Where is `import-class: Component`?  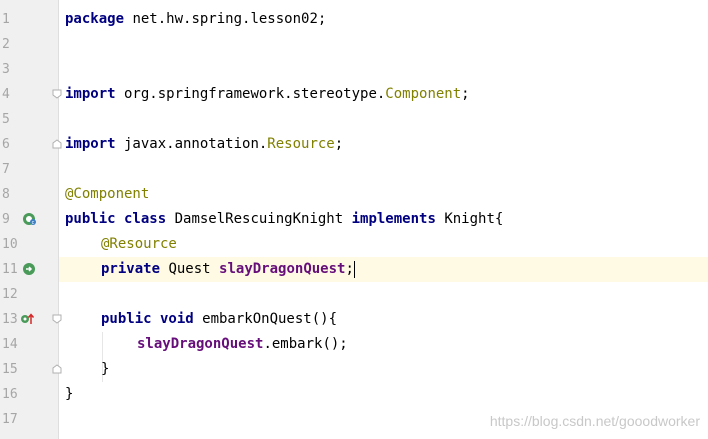 import-class: Component is located at coordinates (423, 94).